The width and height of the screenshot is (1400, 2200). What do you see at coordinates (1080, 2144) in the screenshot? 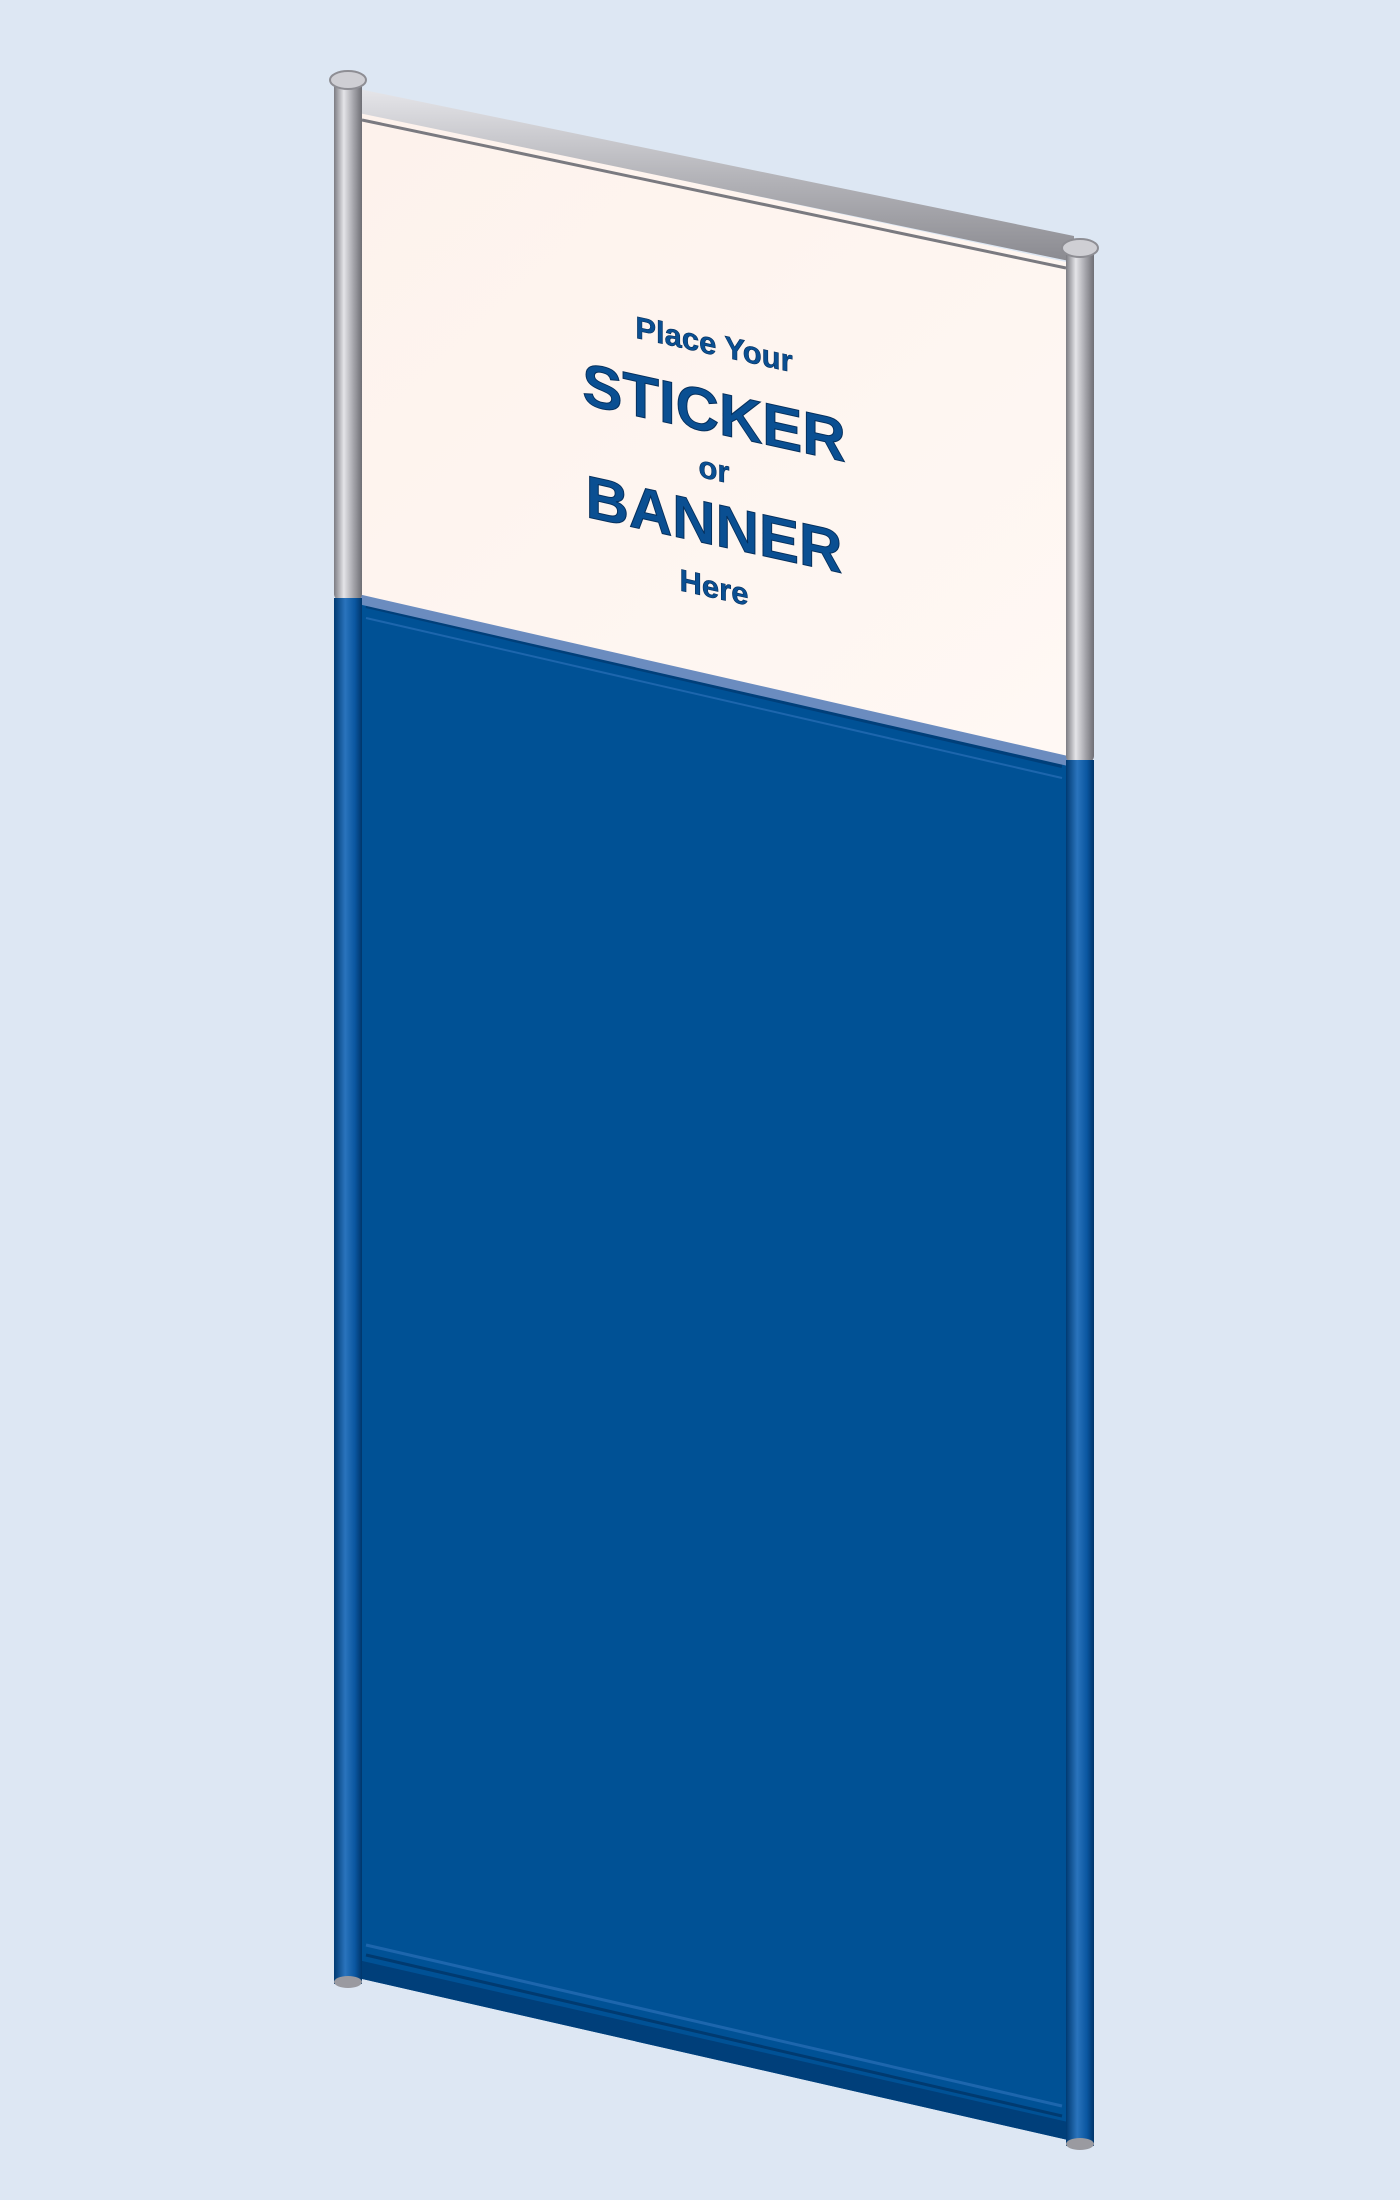
I see `right-post-foot` at bounding box center [1080, 2144].